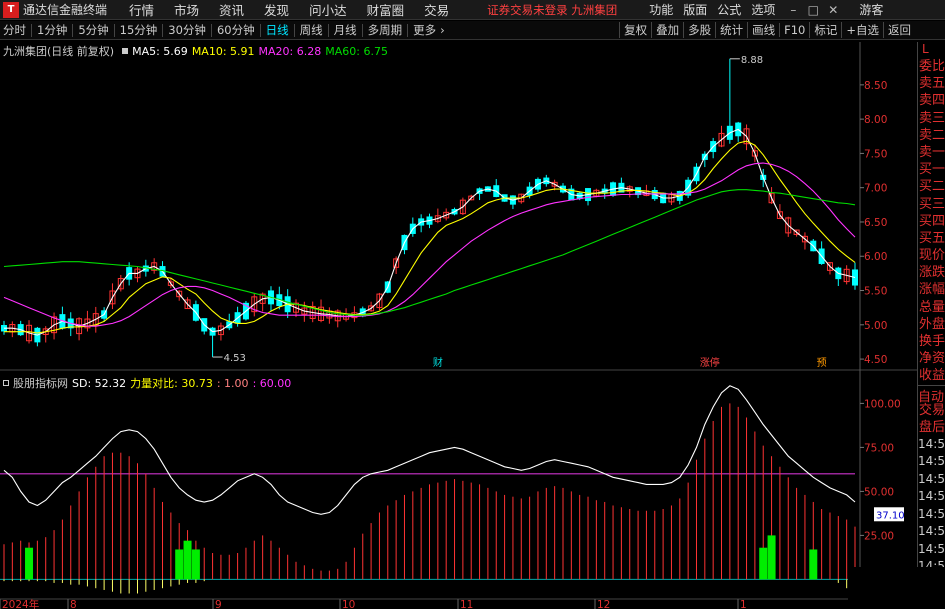 The image size is (945, 609). I want to click on quote-field-label: 卖五, so click(932, 84).